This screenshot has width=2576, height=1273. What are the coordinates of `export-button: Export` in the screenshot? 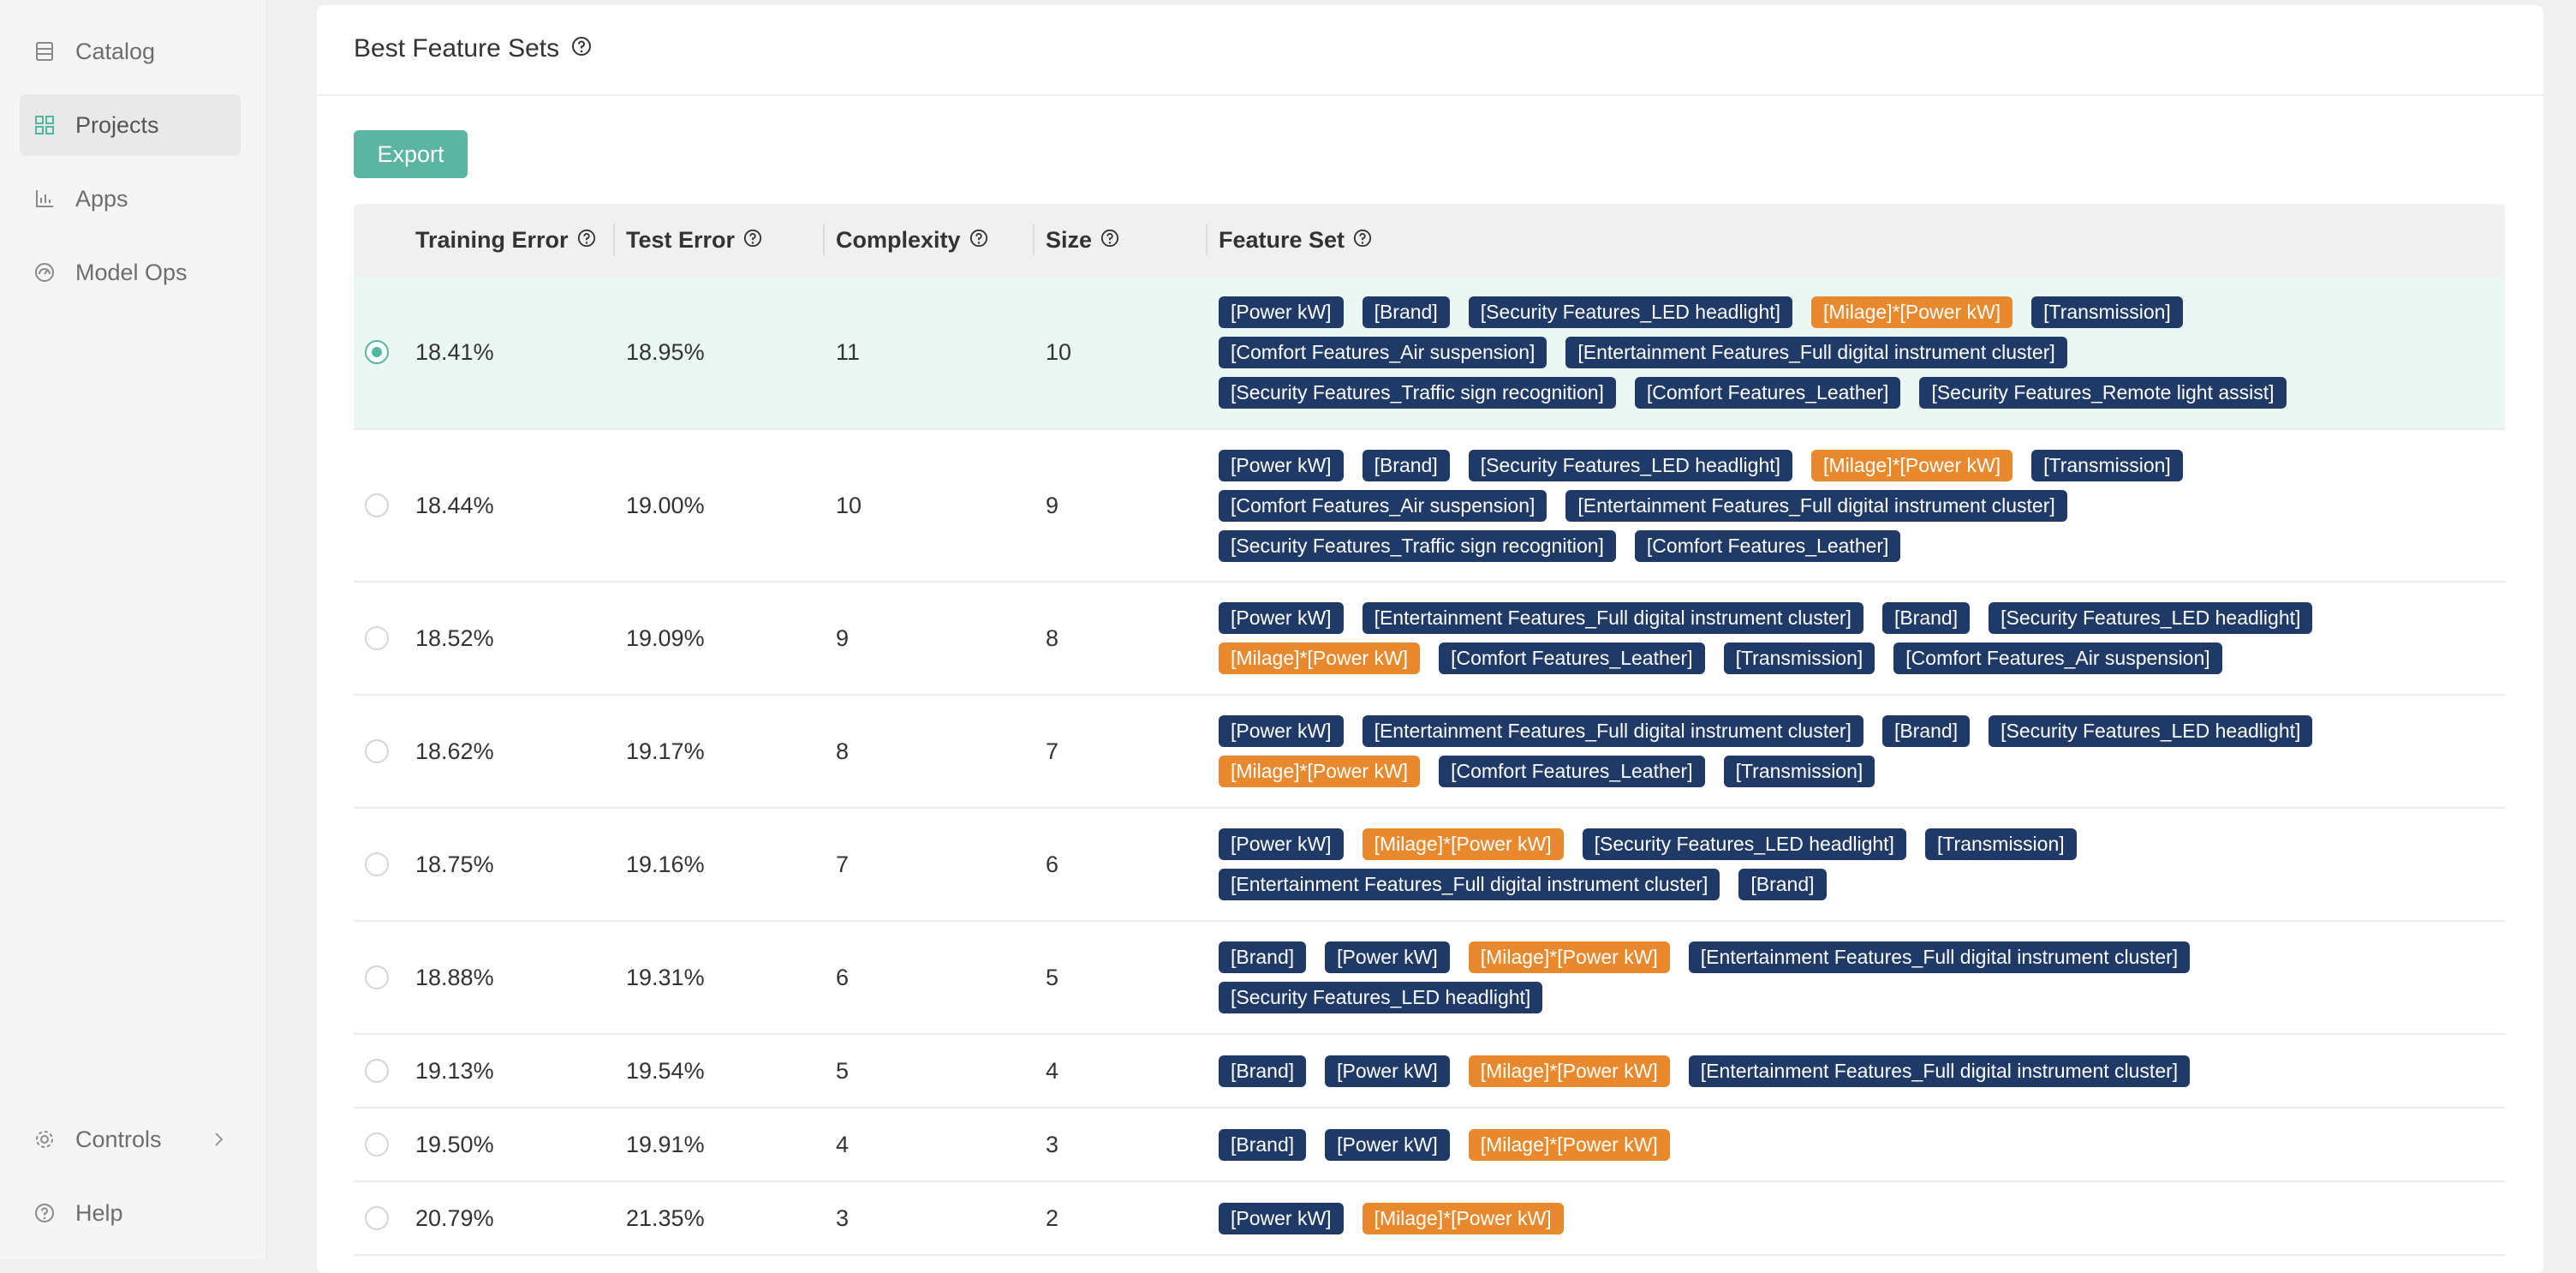 It's located at (411, 154).